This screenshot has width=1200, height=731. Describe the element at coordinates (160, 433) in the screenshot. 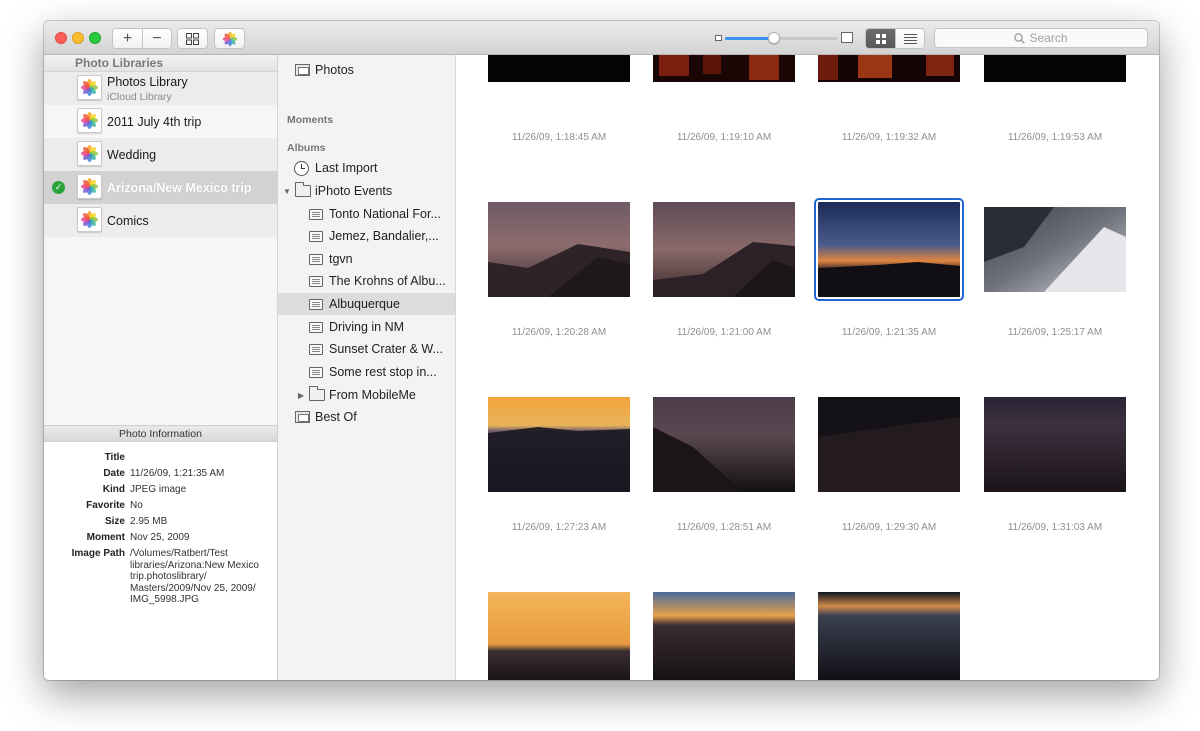

I see `photo-information-header: Photo Information` at that location.